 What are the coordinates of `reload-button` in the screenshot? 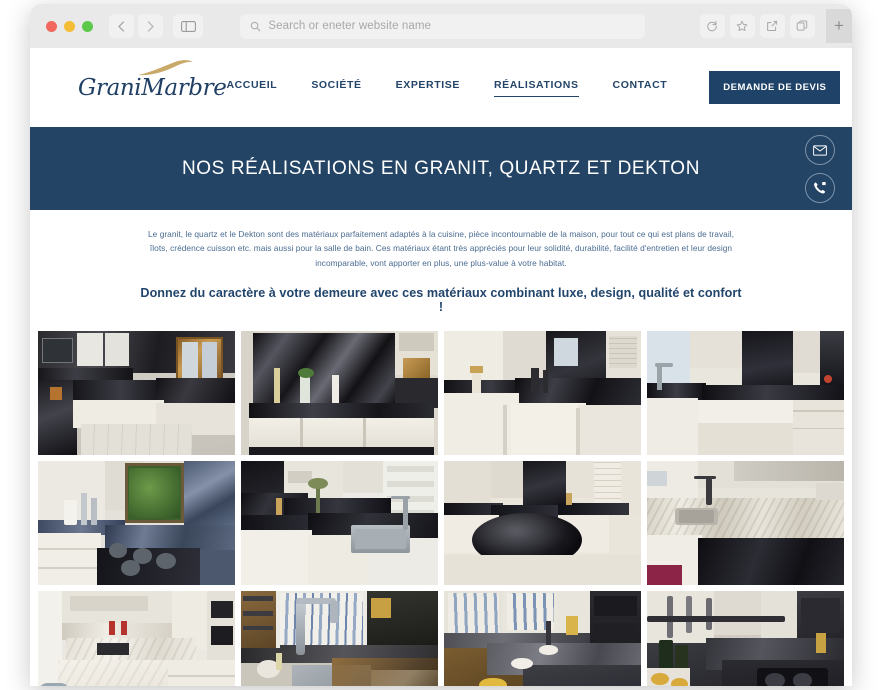 It's located at (712, 26).